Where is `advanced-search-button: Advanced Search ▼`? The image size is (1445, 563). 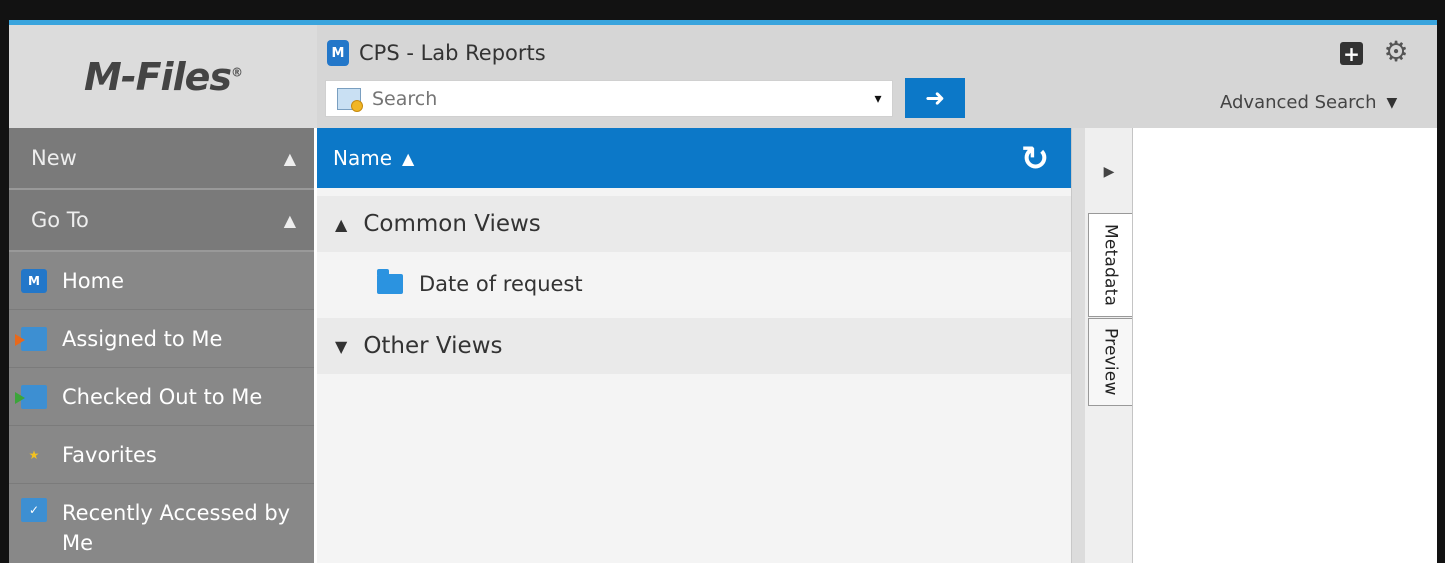
advanced-search-button: Advanced Search ▼ is located at coordinates (1308, 102).